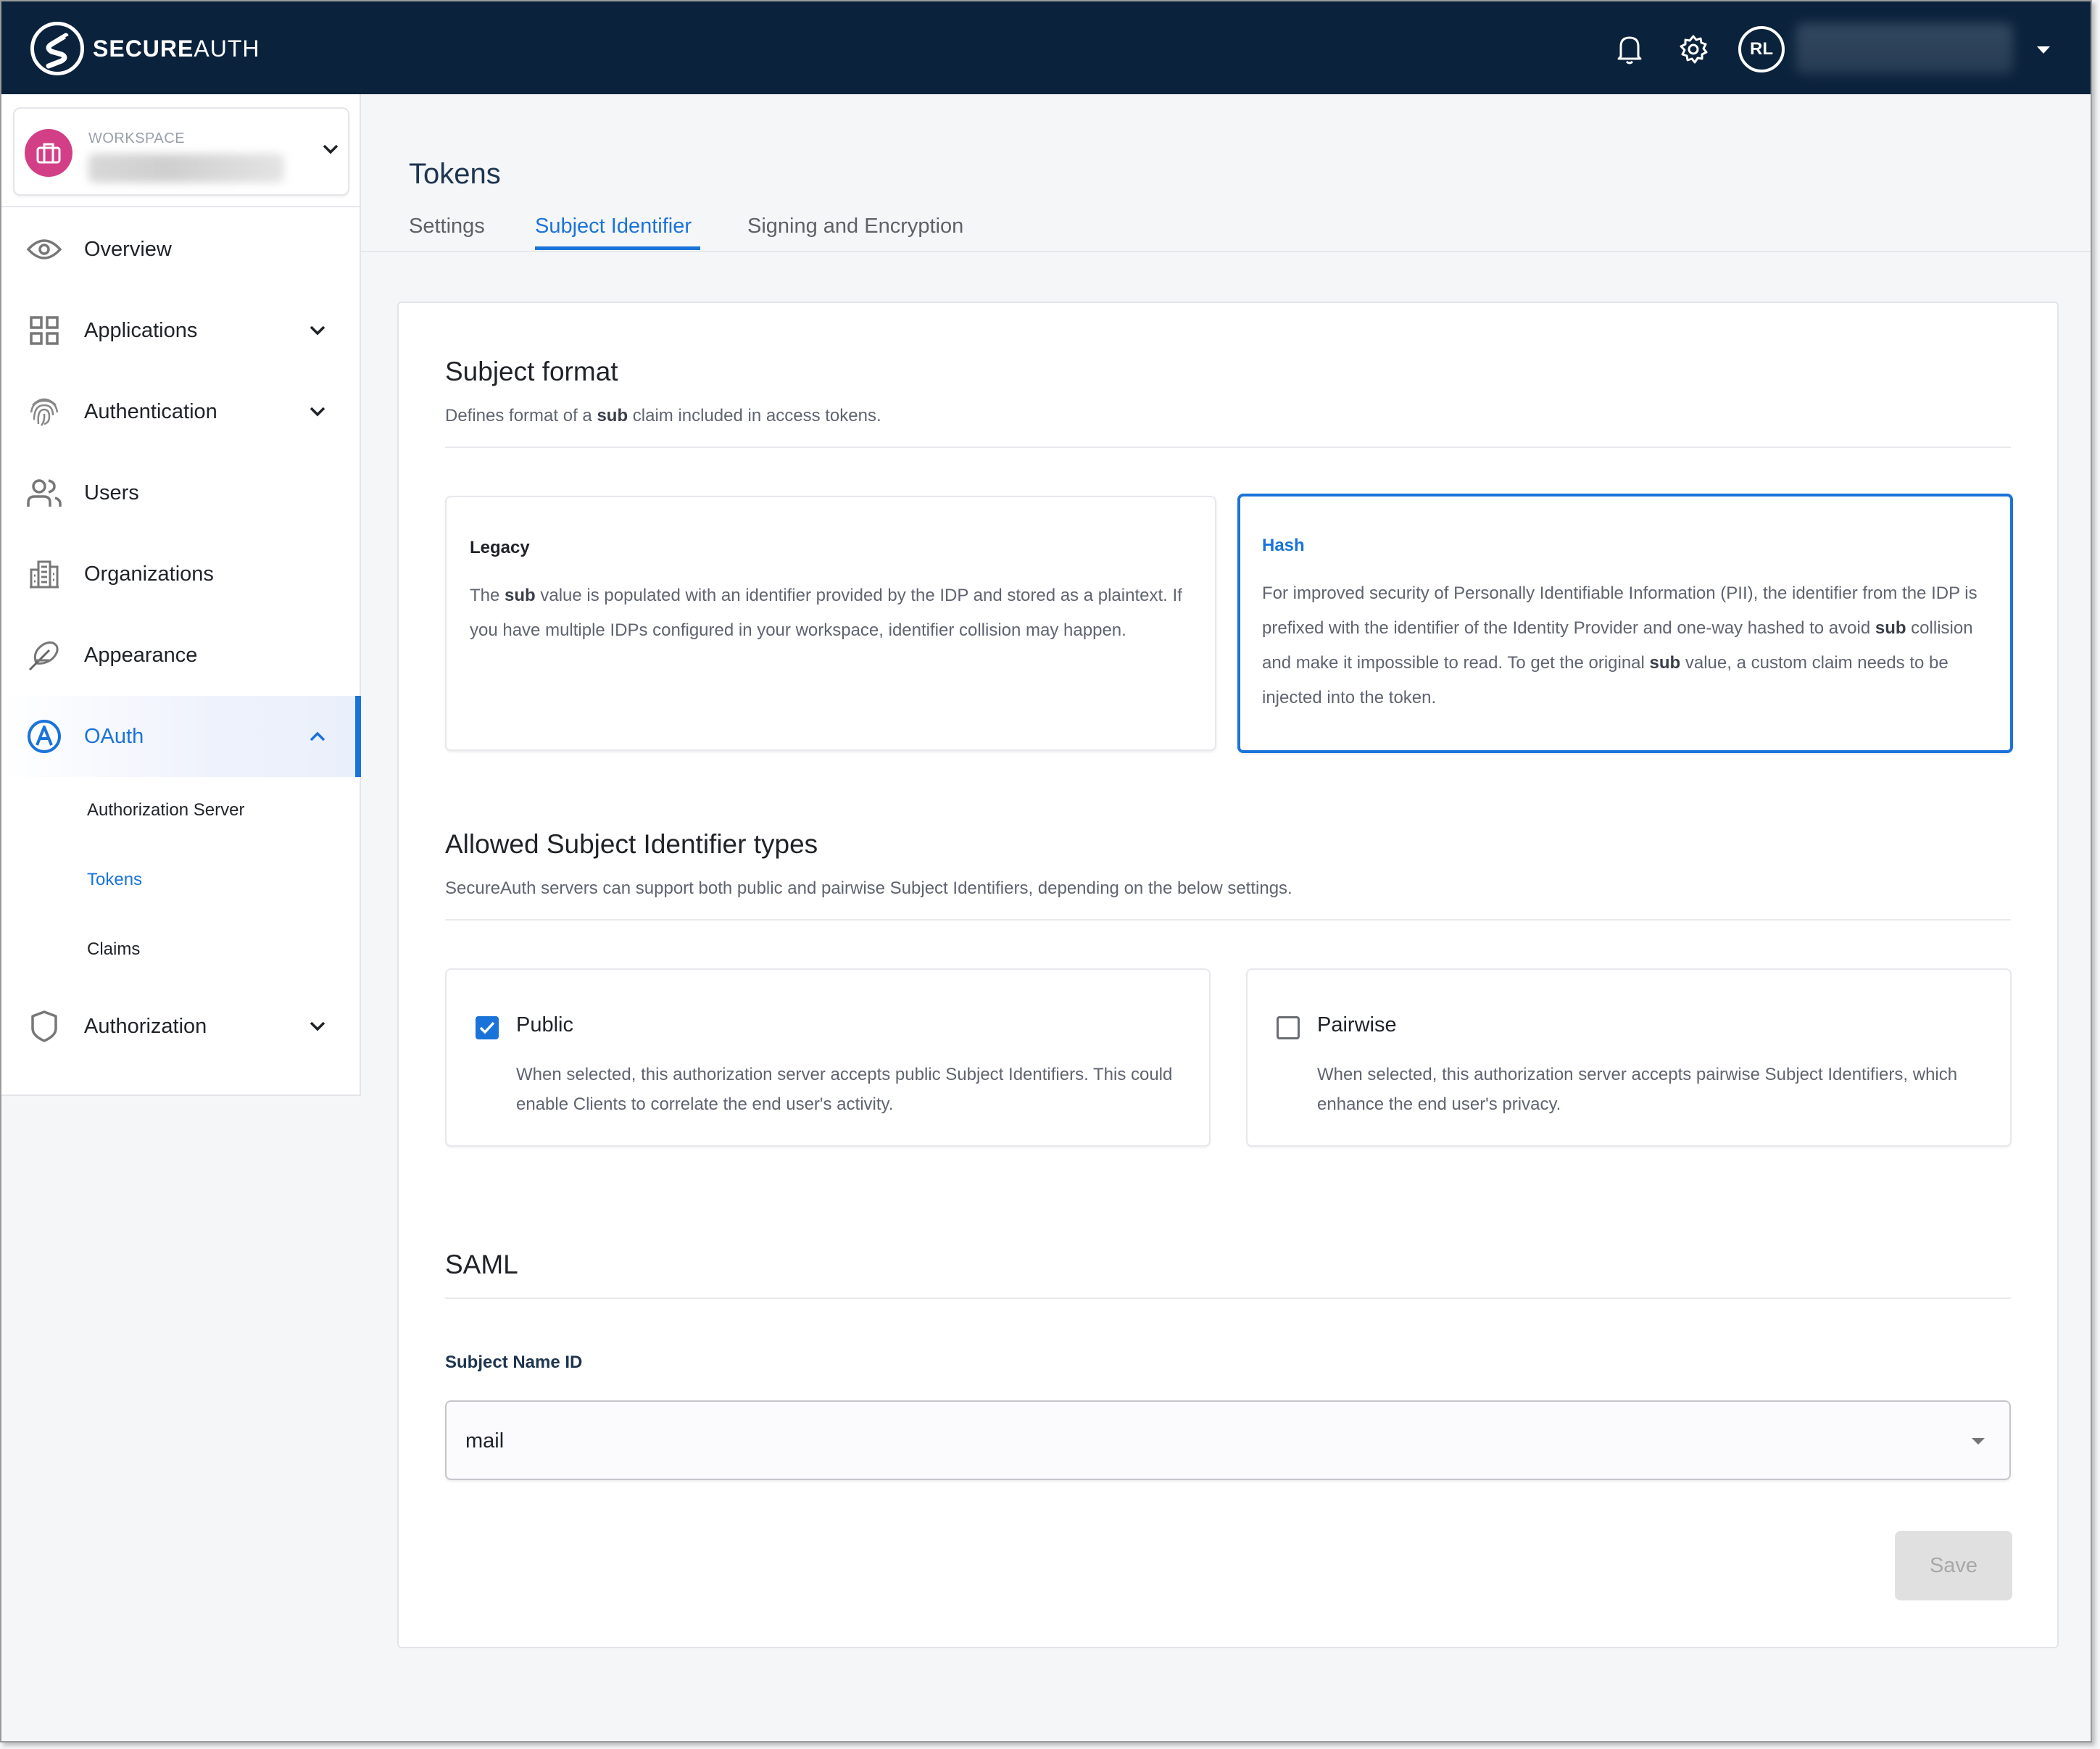  Describe the element at coordinates (44, 412) in the screenshot. I see `fingerprint-icon` at that location.